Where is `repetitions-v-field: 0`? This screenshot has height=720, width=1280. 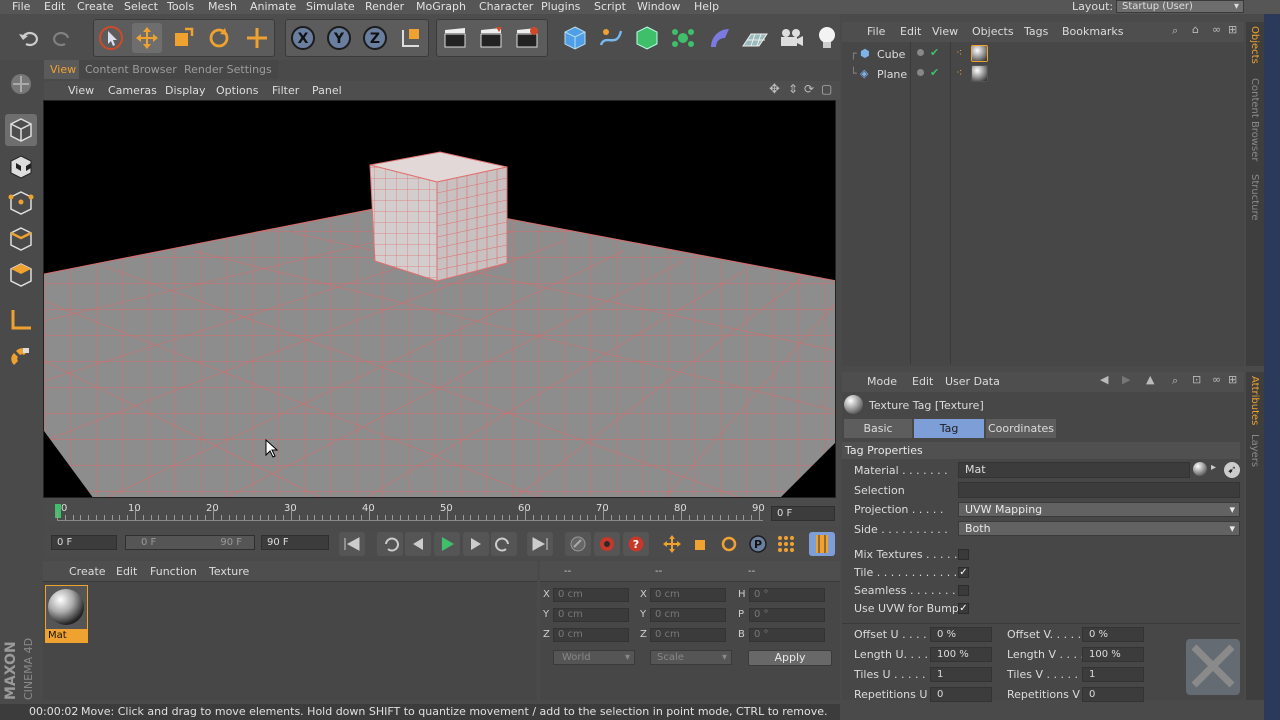 repetitions-v-field: 0 is located at coordinates (1113, 694).